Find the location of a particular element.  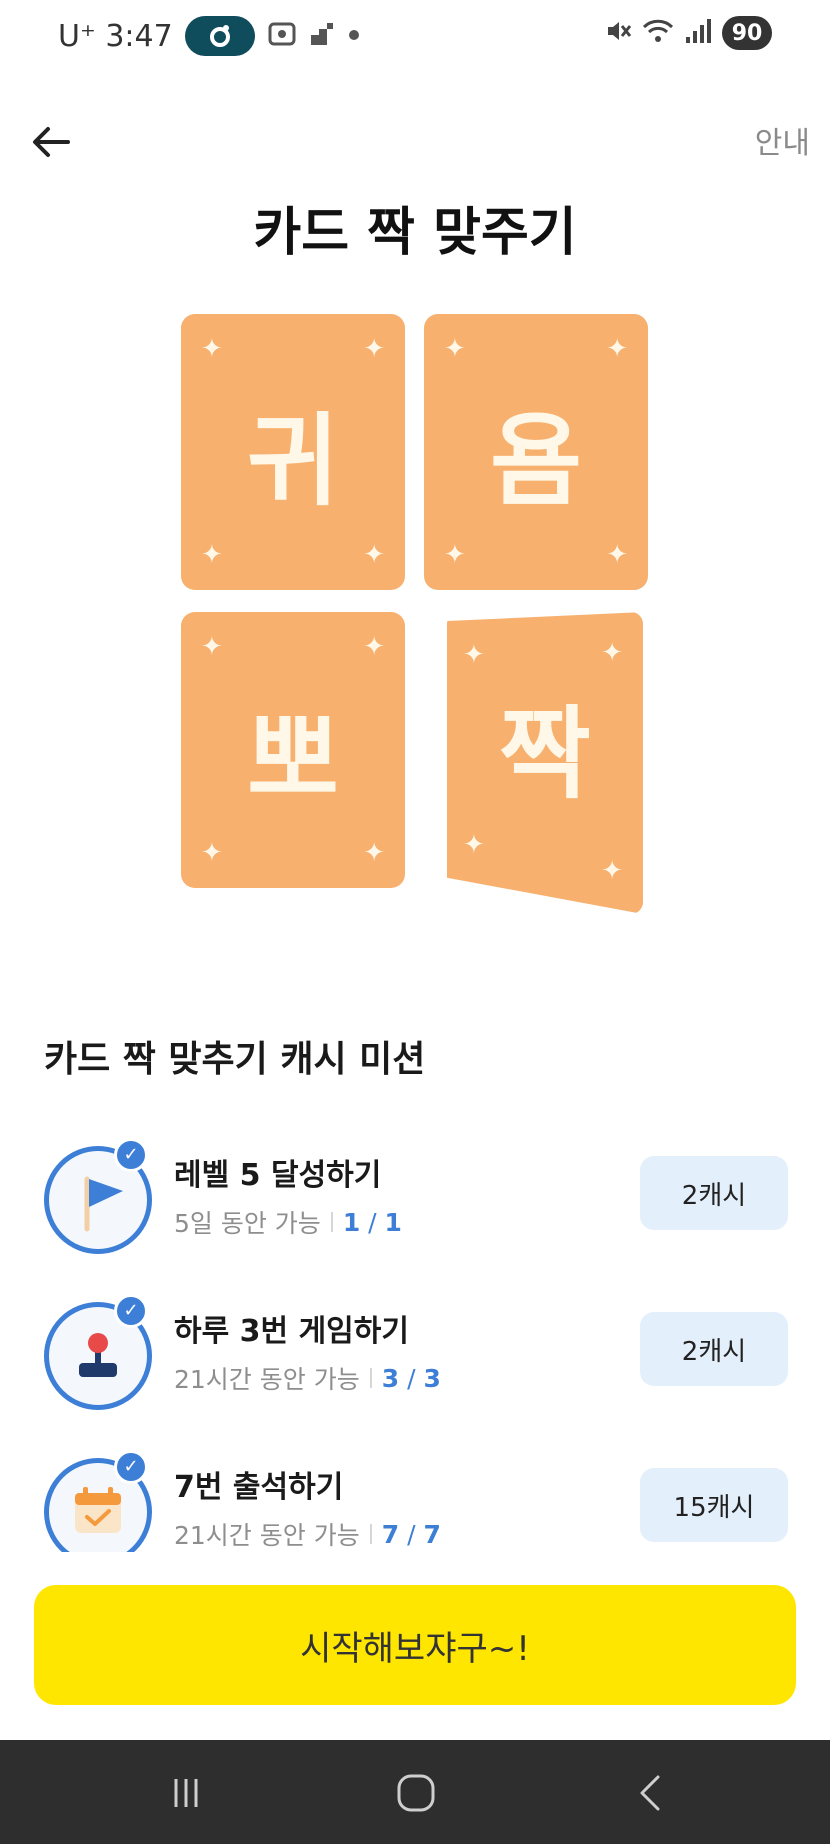

mission-progress: 3 / 3 is located at coordinates (411, 1378).